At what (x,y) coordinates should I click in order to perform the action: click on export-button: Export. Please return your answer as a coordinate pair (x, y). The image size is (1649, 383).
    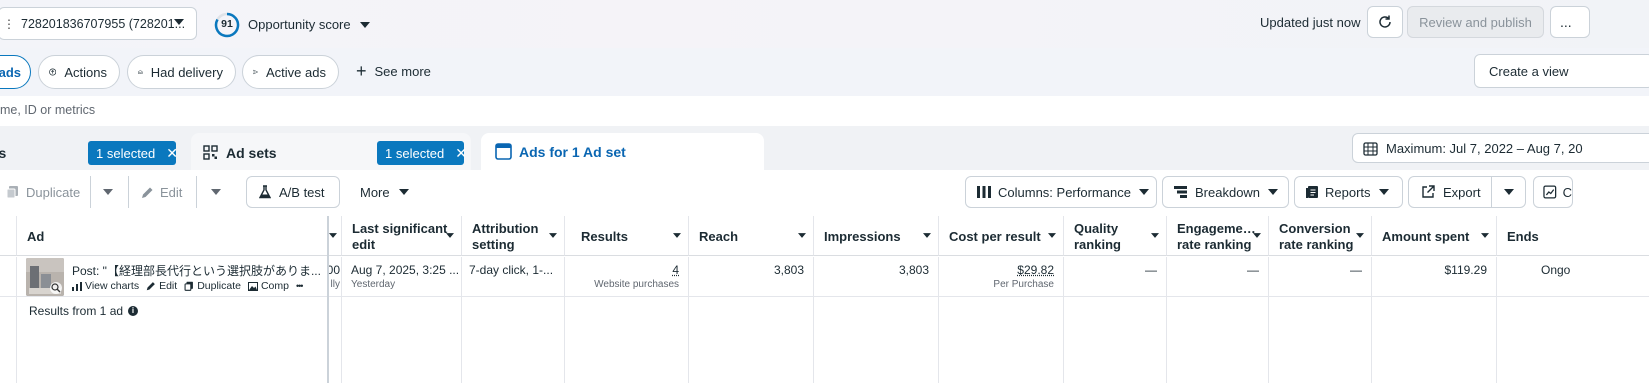
    Looking at the image, I should click on (1450, 192).